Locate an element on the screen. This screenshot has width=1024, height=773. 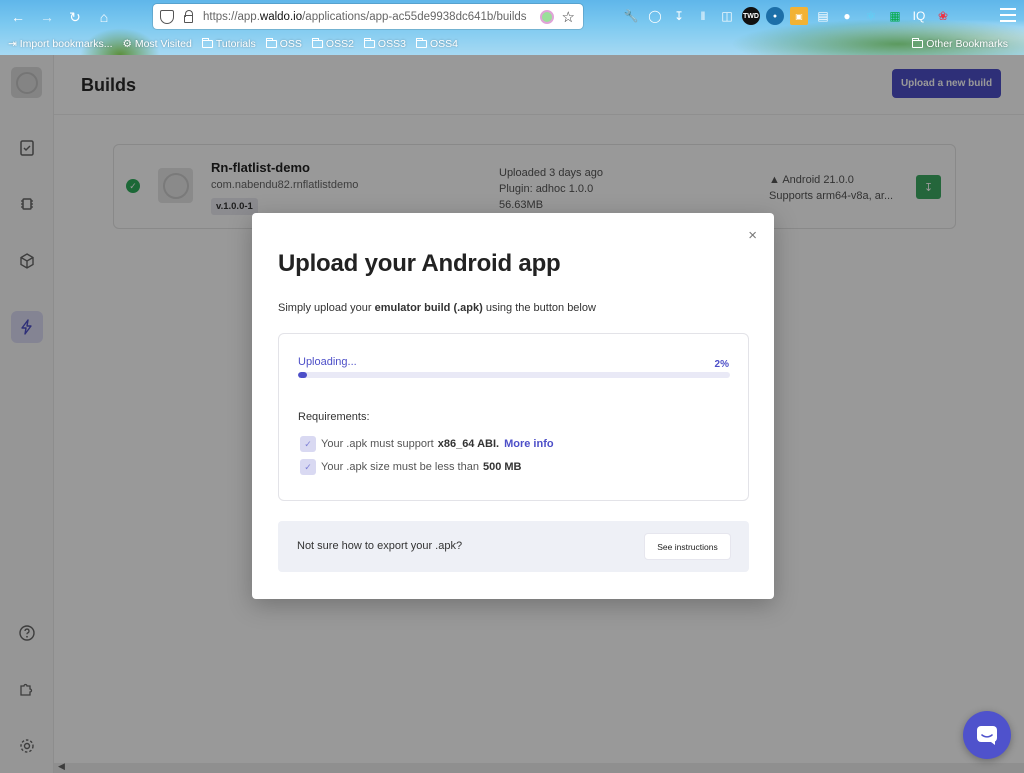
chat-icon is located at coordinates (987, 735).